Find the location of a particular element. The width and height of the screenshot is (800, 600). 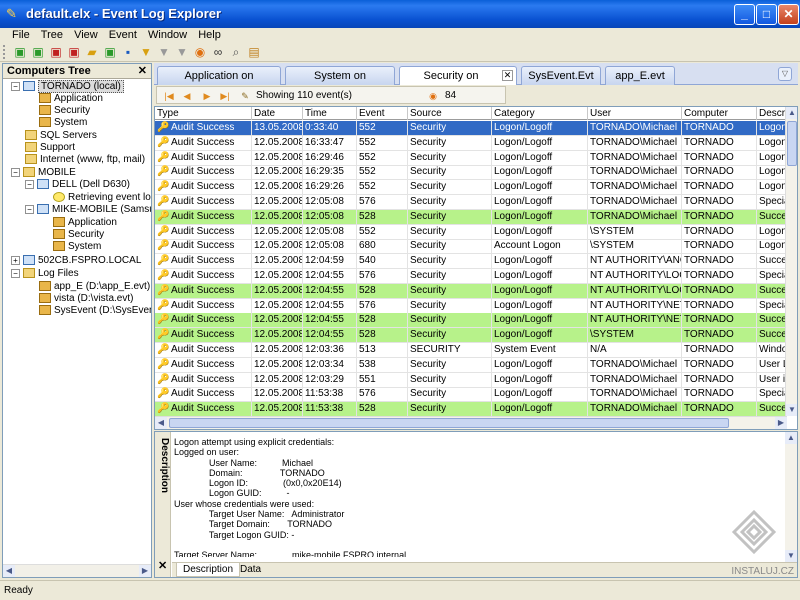

tree-item-502cb: +502CB.FSPRO.LOCAL is located at coordinates (76, 261).